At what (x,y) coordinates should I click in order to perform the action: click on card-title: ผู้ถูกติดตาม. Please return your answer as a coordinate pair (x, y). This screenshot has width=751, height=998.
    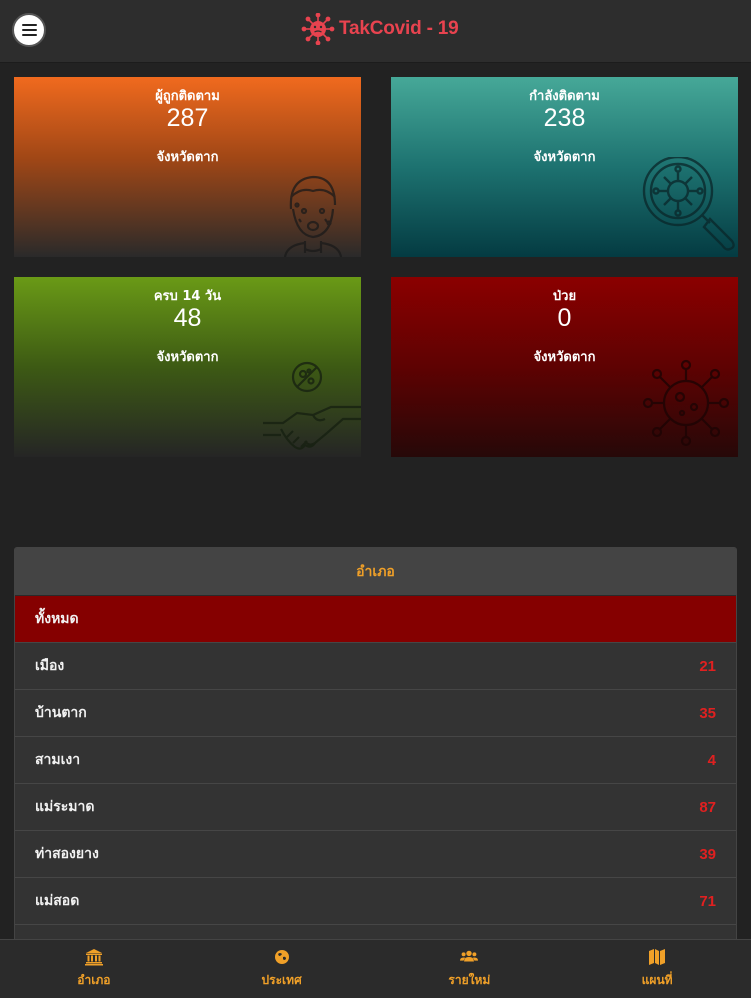
    Looking at the image, I should click on (187, 96).